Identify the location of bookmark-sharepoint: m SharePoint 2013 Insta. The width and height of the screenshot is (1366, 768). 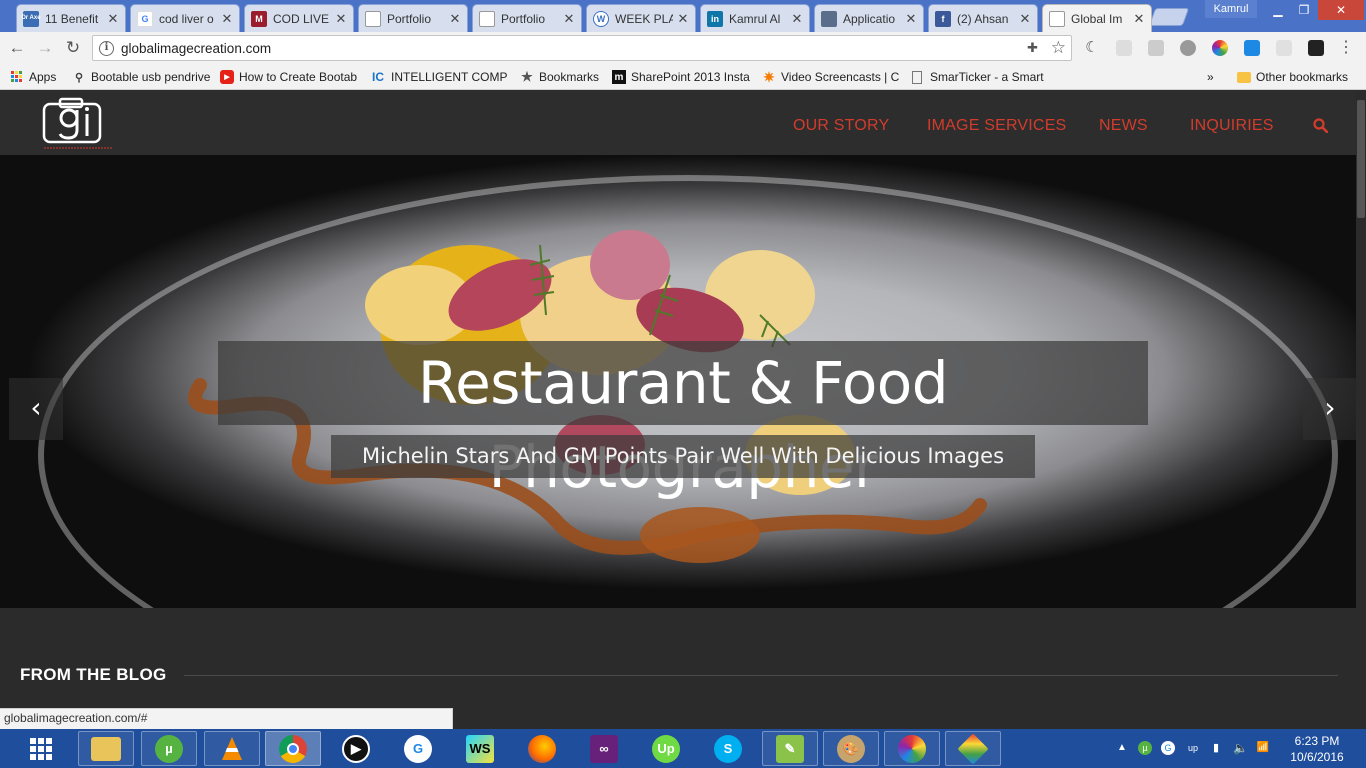
(681, 77).